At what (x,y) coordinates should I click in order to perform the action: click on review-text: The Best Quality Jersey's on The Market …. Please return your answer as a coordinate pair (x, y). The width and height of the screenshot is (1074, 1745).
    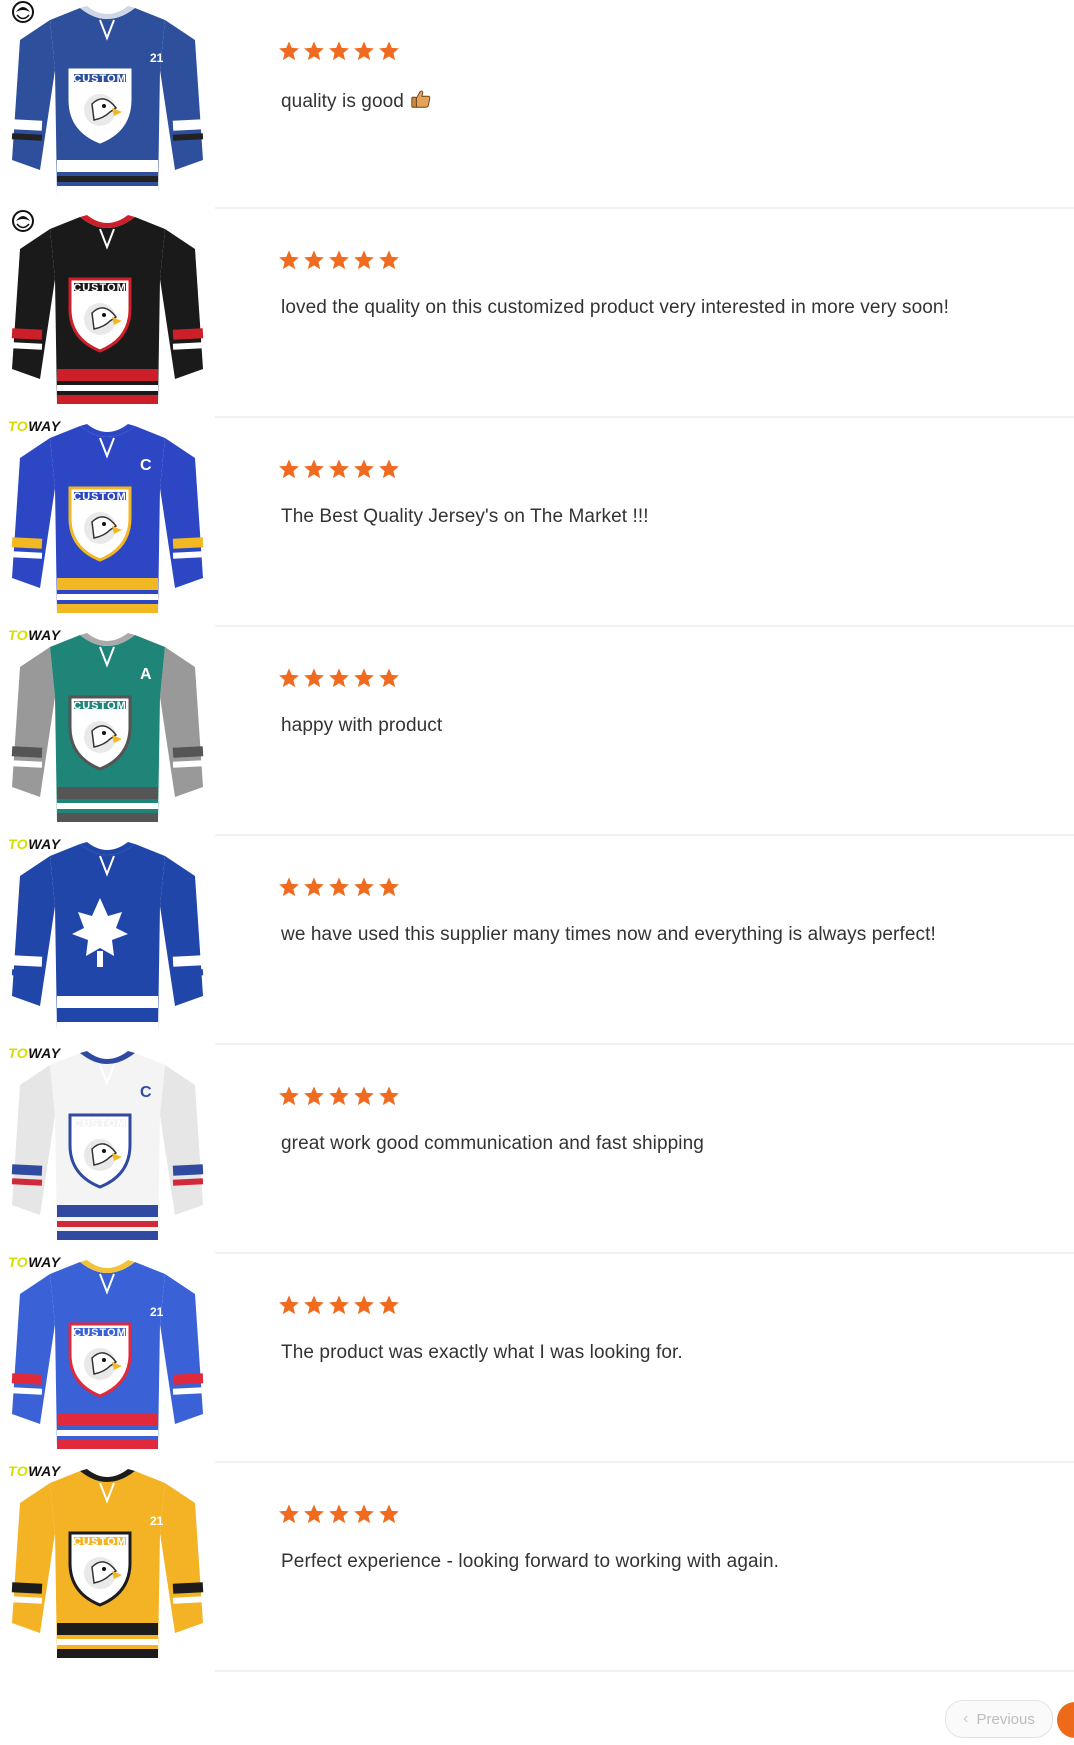
    Looking at the image, I should click on (465, 517).